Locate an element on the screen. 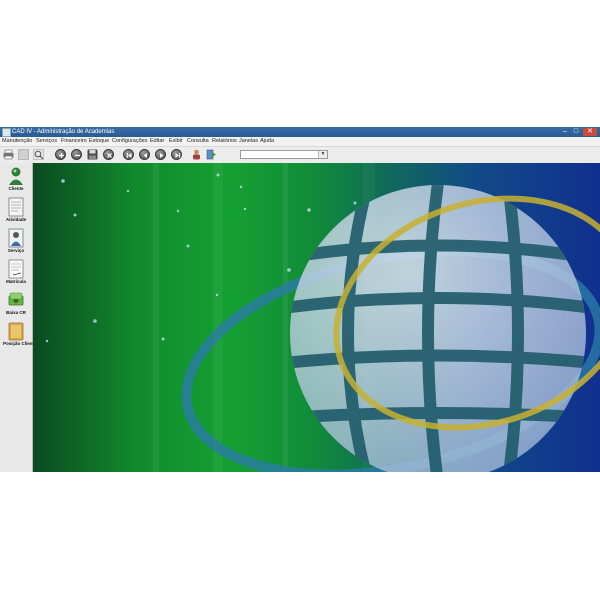 Image resolution: width=600 pixels, height=600 pixels. menu-relatorios: Relatórios is located at coordinates (224, 141).